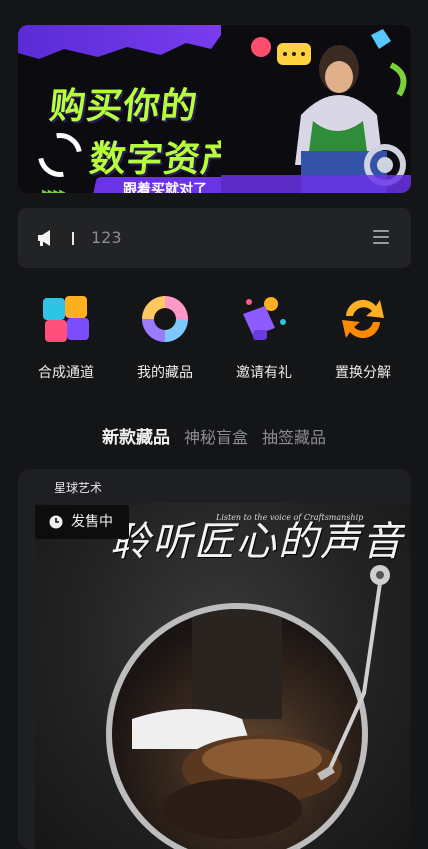  I want to click on publisher-name: 星球艺术, so click(78, 488).